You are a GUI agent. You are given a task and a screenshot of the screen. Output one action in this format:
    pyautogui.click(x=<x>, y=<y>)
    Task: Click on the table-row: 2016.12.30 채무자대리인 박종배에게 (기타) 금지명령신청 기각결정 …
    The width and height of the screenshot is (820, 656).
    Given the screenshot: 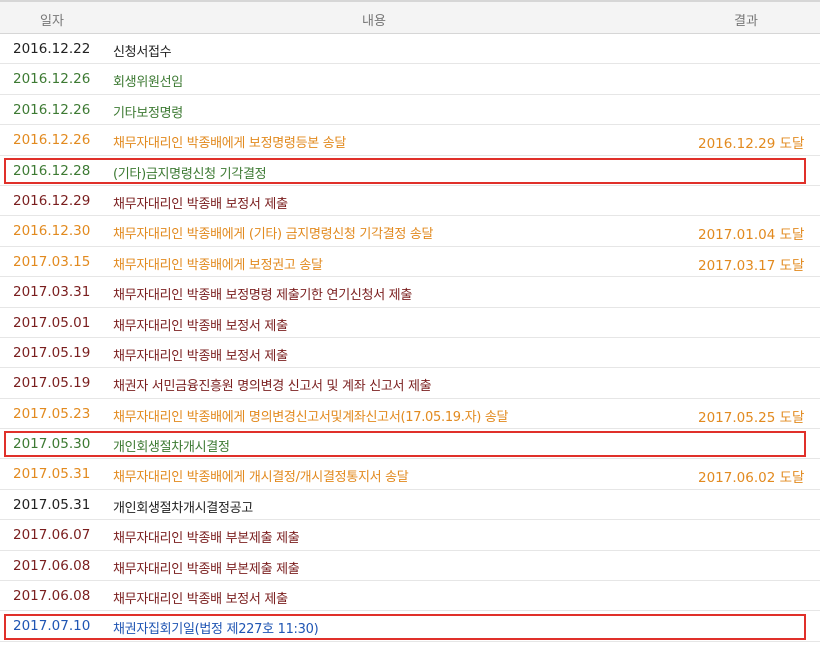 What is the action you would take?
    pyautogui.click(x=410, y=231)
    